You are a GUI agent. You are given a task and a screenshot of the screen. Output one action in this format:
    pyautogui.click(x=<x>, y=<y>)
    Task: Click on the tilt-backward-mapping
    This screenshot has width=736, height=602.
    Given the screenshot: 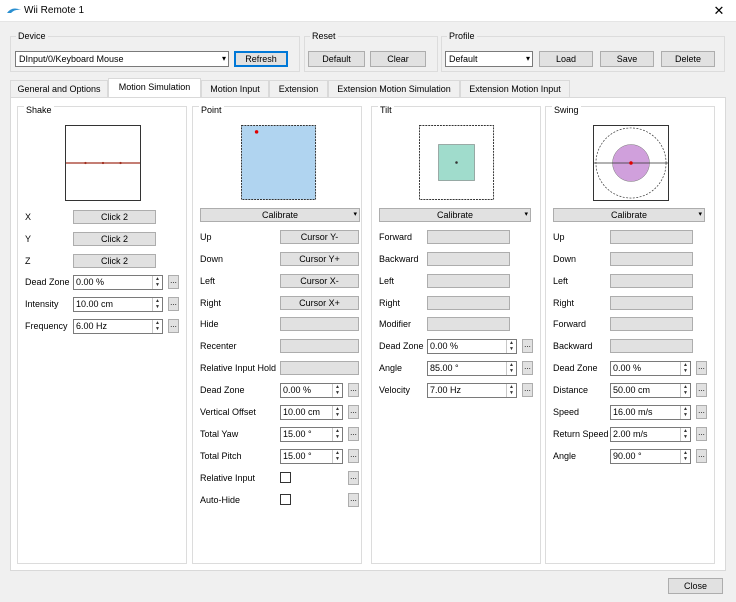 What is the action you would take?
    pyautogui.click(x=468, y=259)
    